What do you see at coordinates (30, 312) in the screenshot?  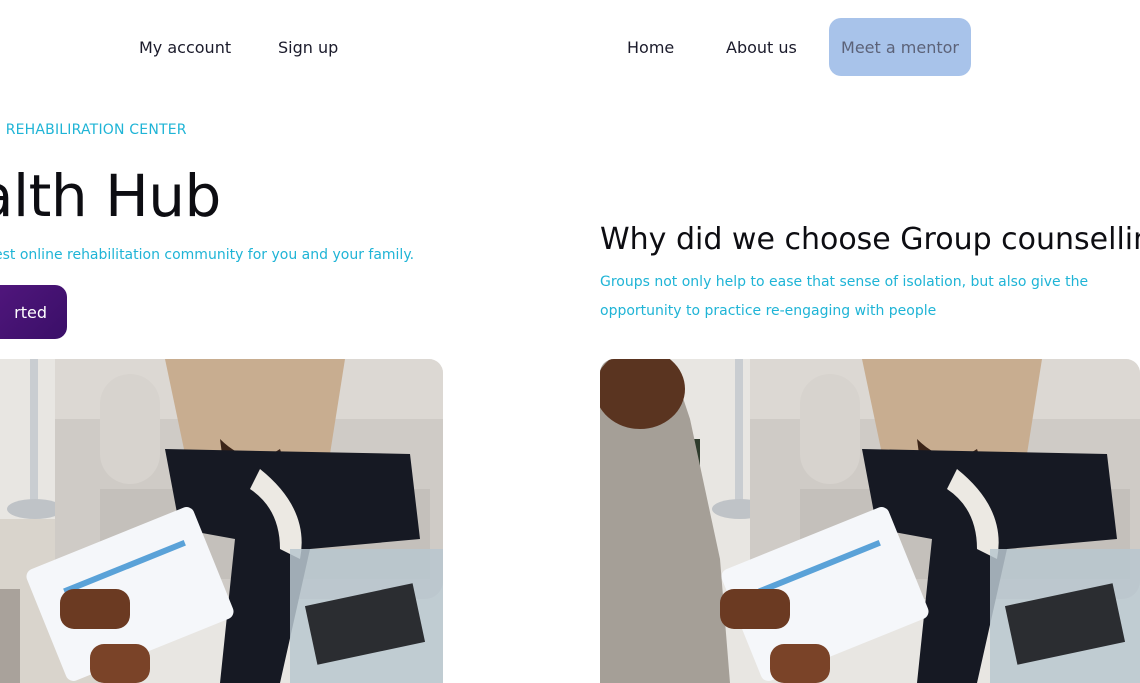 I see `get-started-label: rted` at bounding box center [30, 312].